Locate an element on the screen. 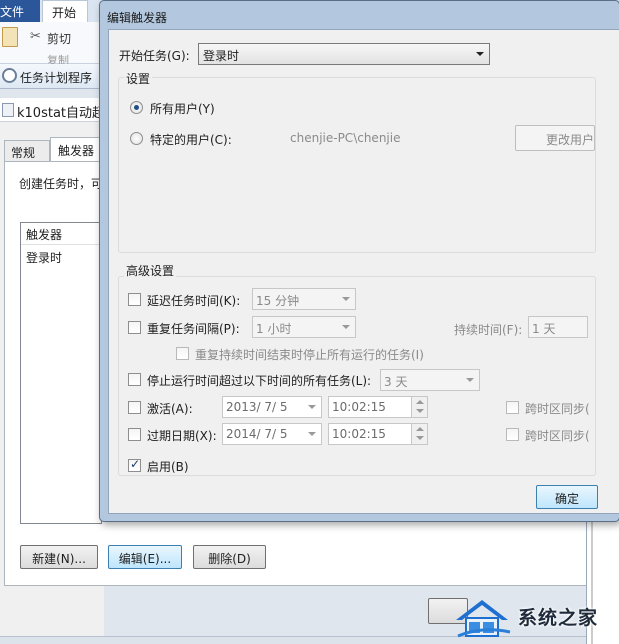 This screenshot has height=644, width=619. activate-date-value: 2013/ 7/ 5 is located at coordinates (257, 407).